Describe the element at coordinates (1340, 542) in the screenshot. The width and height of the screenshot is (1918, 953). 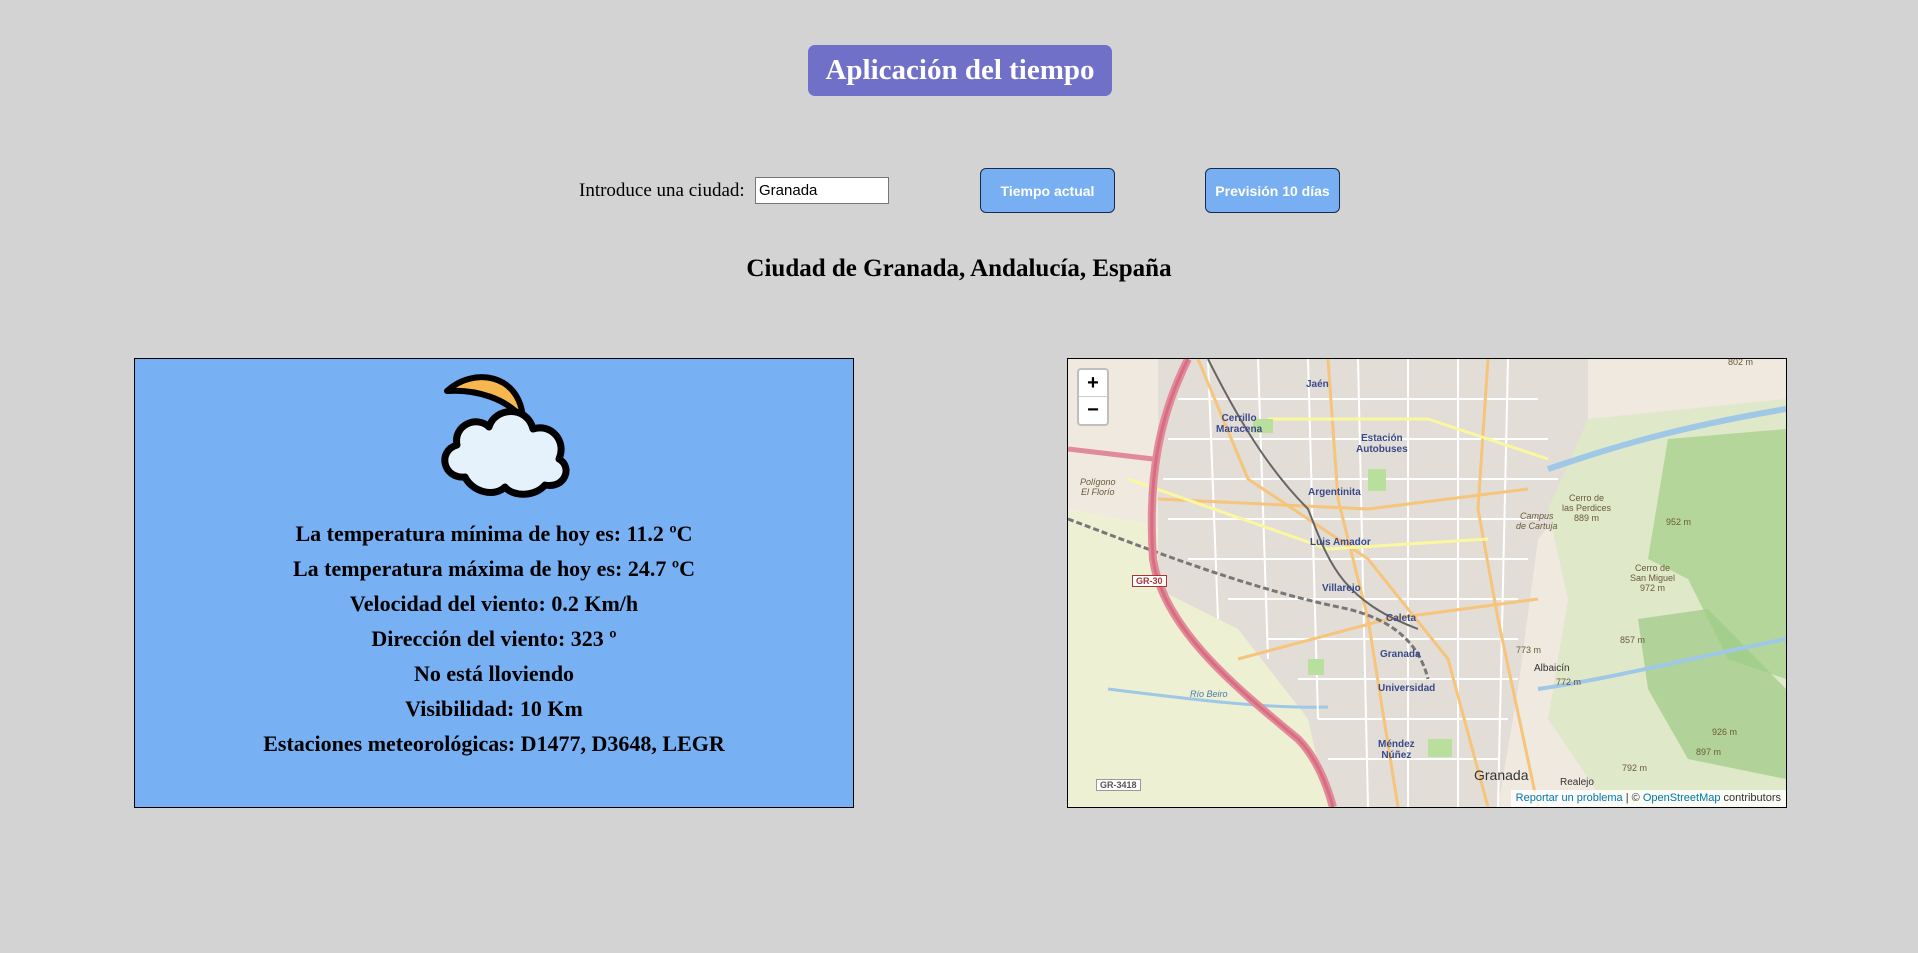
I see `map-label-luis-amador: Luis Amador` at that location.